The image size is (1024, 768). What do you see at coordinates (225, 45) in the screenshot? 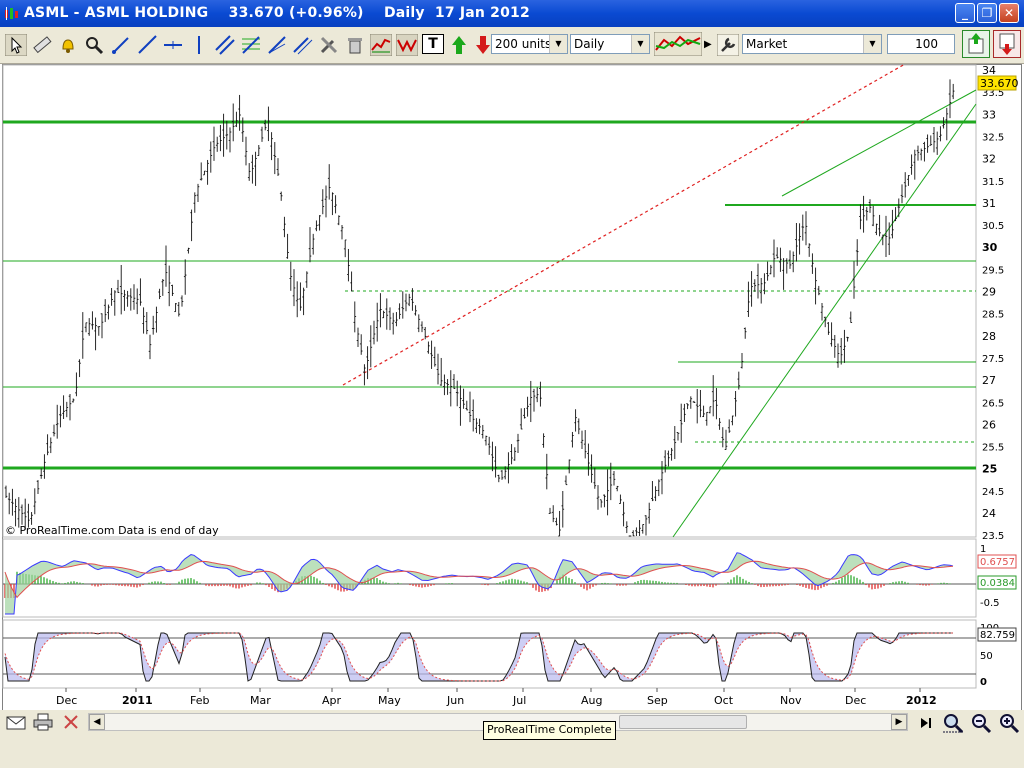
I see `channel-icon` at bounding box center [225, 45].